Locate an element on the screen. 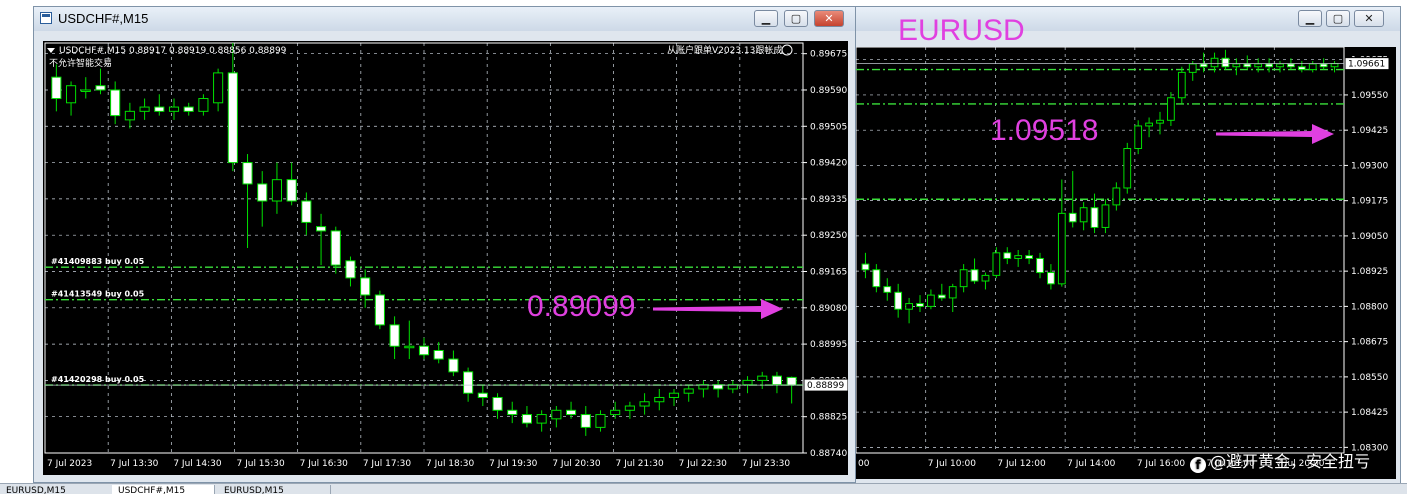  current-price-label: 0.88899 is located at coordinates (825, 386).